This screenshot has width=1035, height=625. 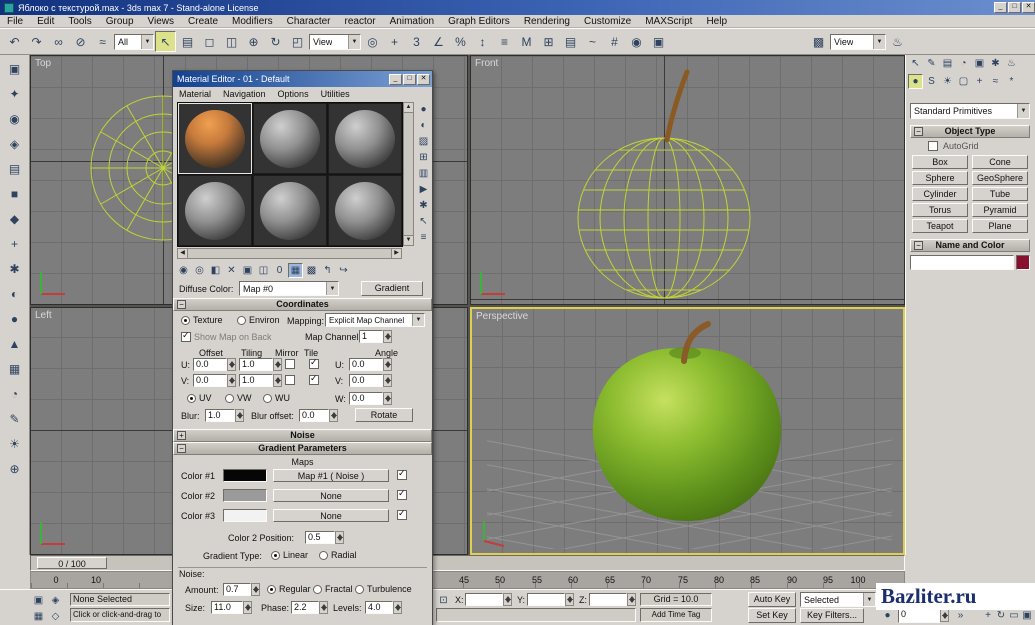 What do you see at coordinates (482, 41) in the screenshot?
I see `spinner-snap-icon` at bounding box center [482, 41].